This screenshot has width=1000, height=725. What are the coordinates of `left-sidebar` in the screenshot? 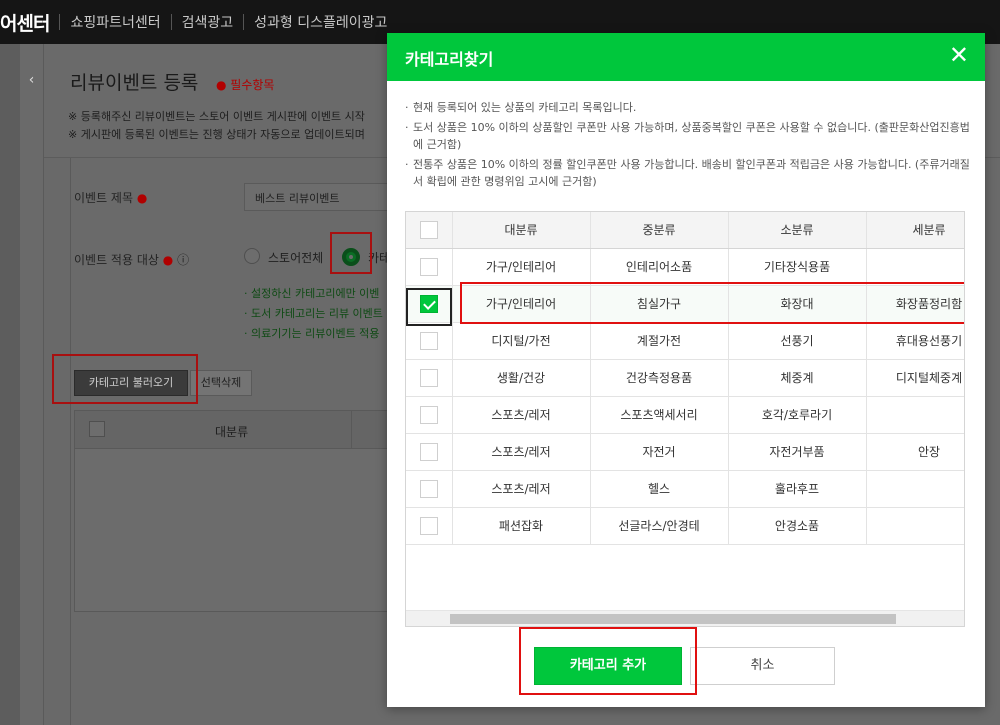 It's located at (10, 384).